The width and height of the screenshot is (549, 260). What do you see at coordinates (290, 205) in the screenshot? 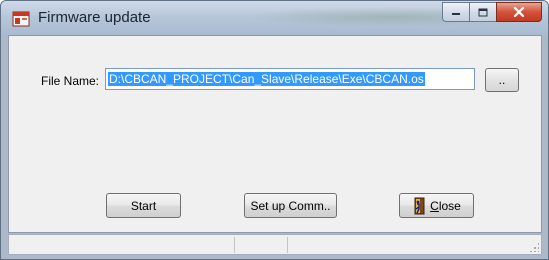
I see `setup-comm-button: Set up Comm..` at bounding box center [290, 205].